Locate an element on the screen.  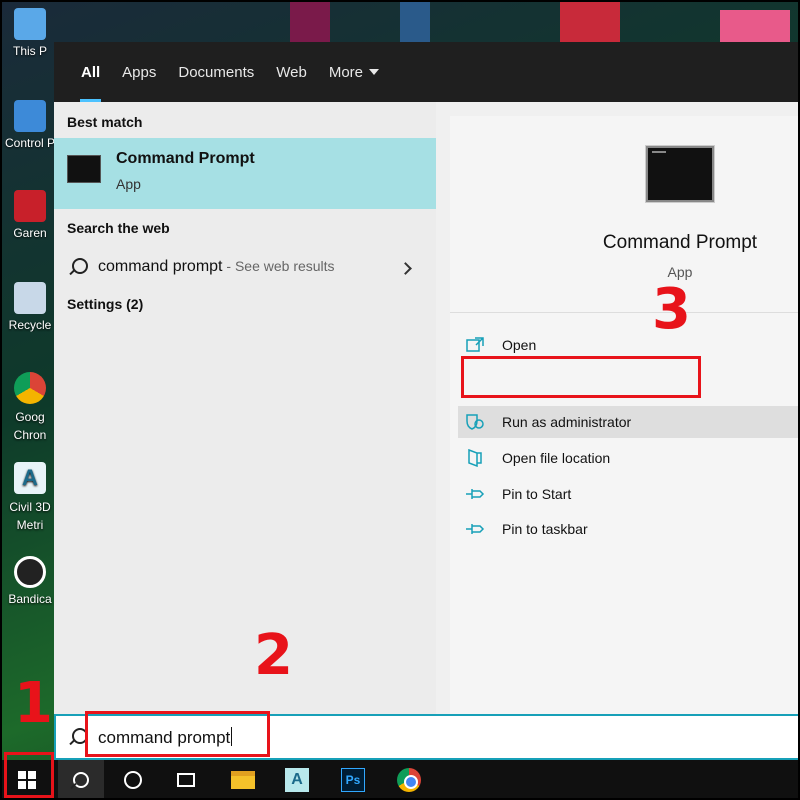
action-label: Pin to Start is located at coordinates (537, 494).